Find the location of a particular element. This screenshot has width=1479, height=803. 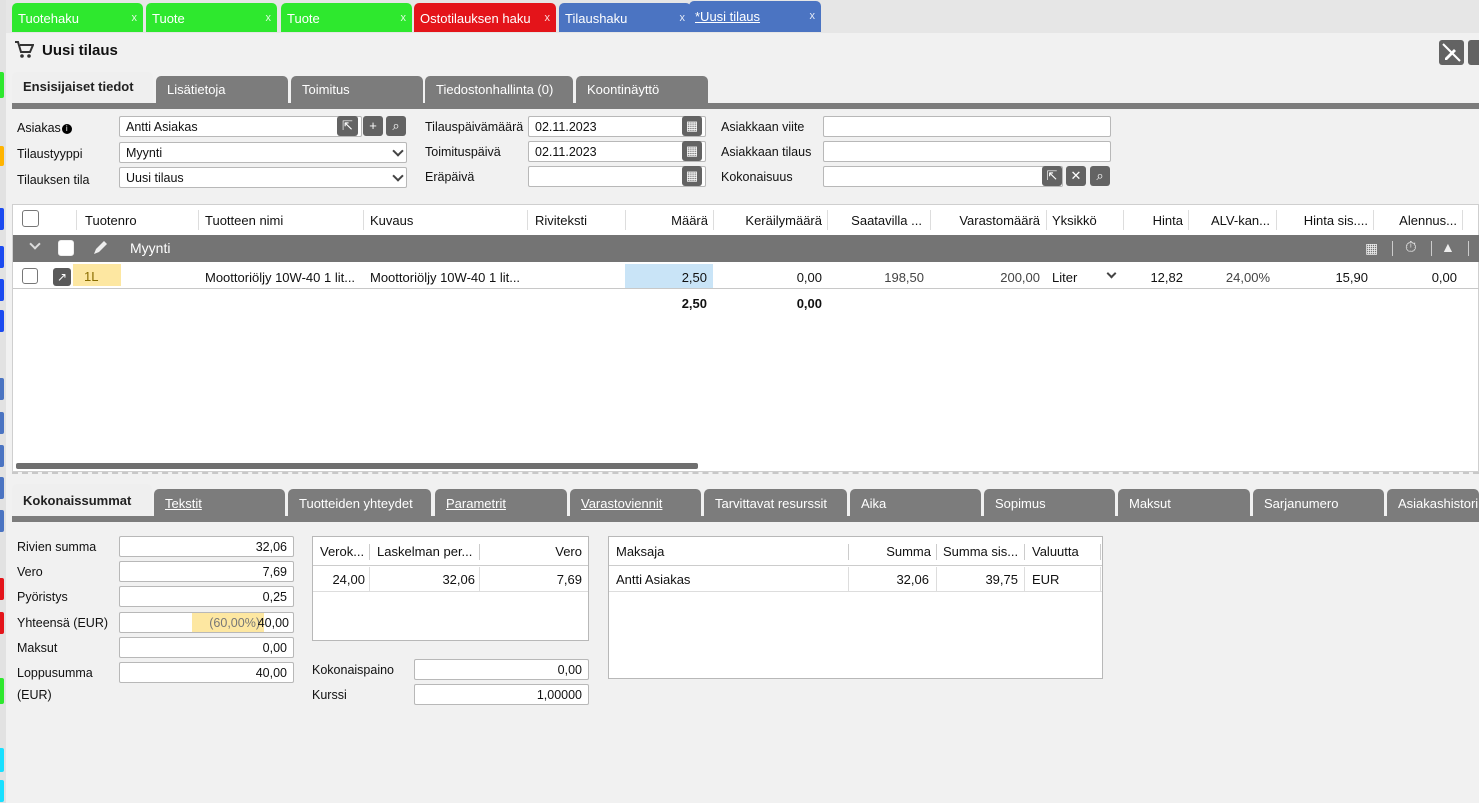

tilauspvm-label: Tilauspäivämäärä is located at coordinates (474, 127).